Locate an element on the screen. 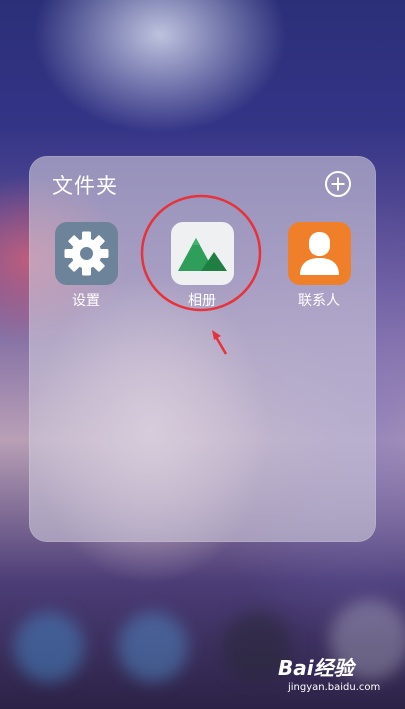  app-label-gallery: 相册 is located at coordinates (202, 301).